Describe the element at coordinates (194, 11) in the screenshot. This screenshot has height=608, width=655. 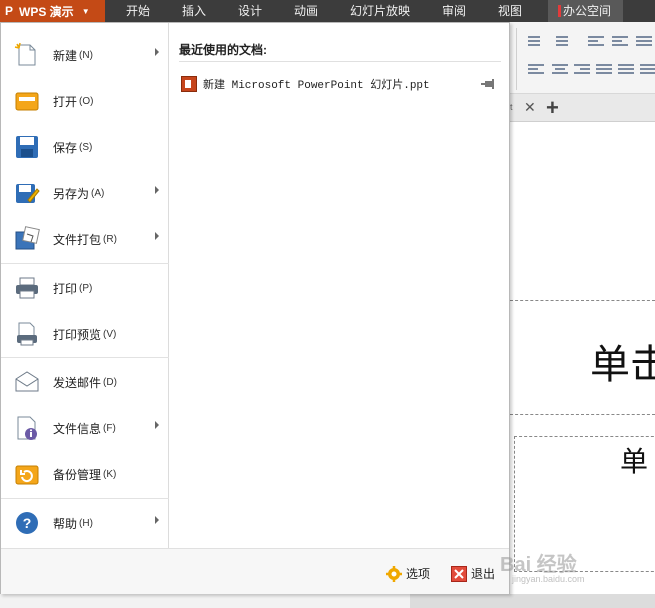
I see `tab-insert: 插入` at that location.